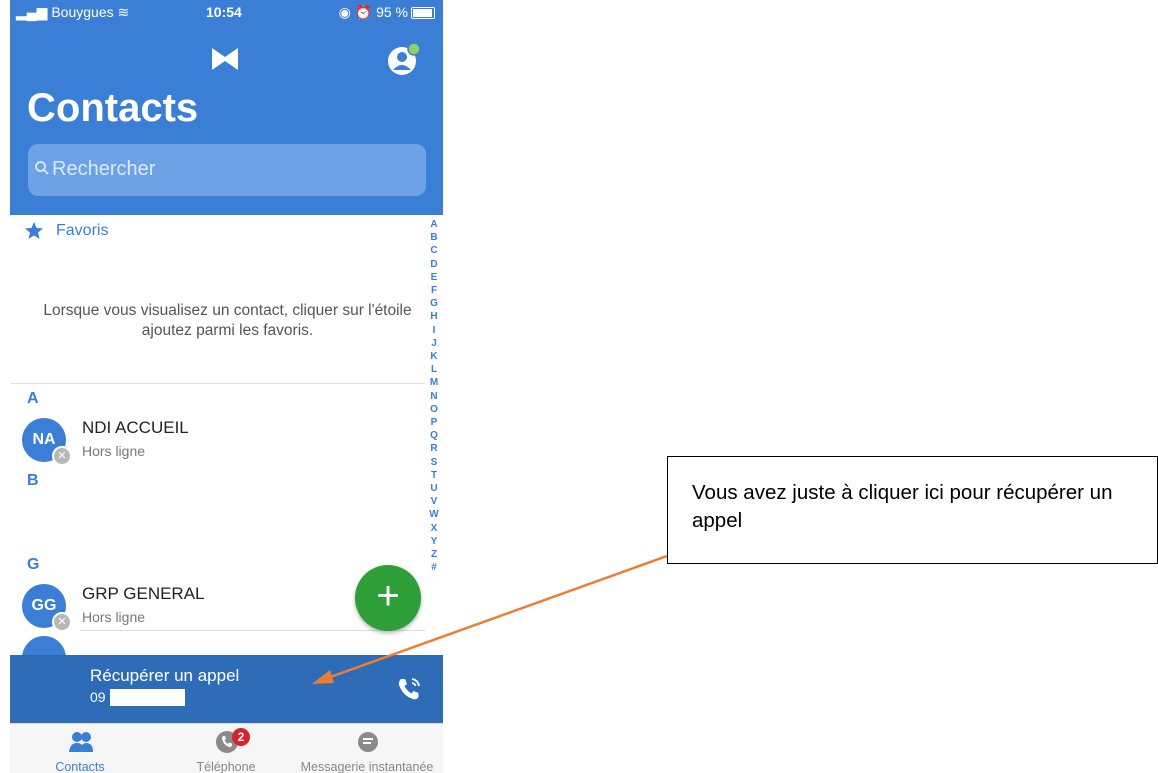 This screenshot has width=1158, height=773. Describe the element at coordinates (434, 250) in the screenshot. I see `alphabet-letter: C` at that location.